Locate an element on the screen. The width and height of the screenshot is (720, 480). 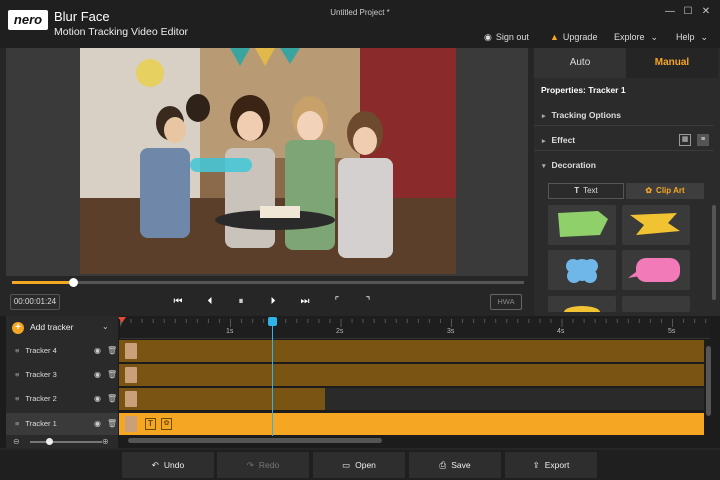
previous-frame-button: ⏴ is located at coordinates (210, 302).